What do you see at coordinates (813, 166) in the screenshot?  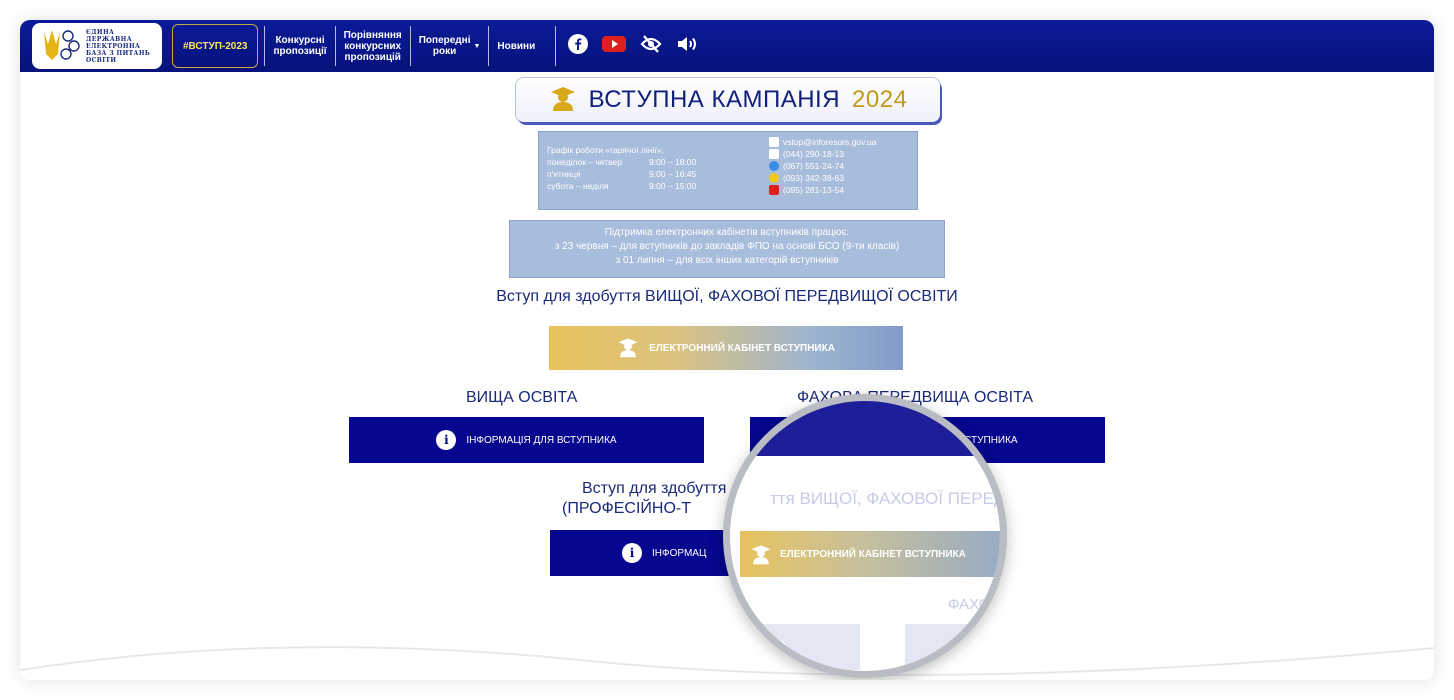 I see `phone-number: (067) 551-24-74` at bounding box center [813, 166].